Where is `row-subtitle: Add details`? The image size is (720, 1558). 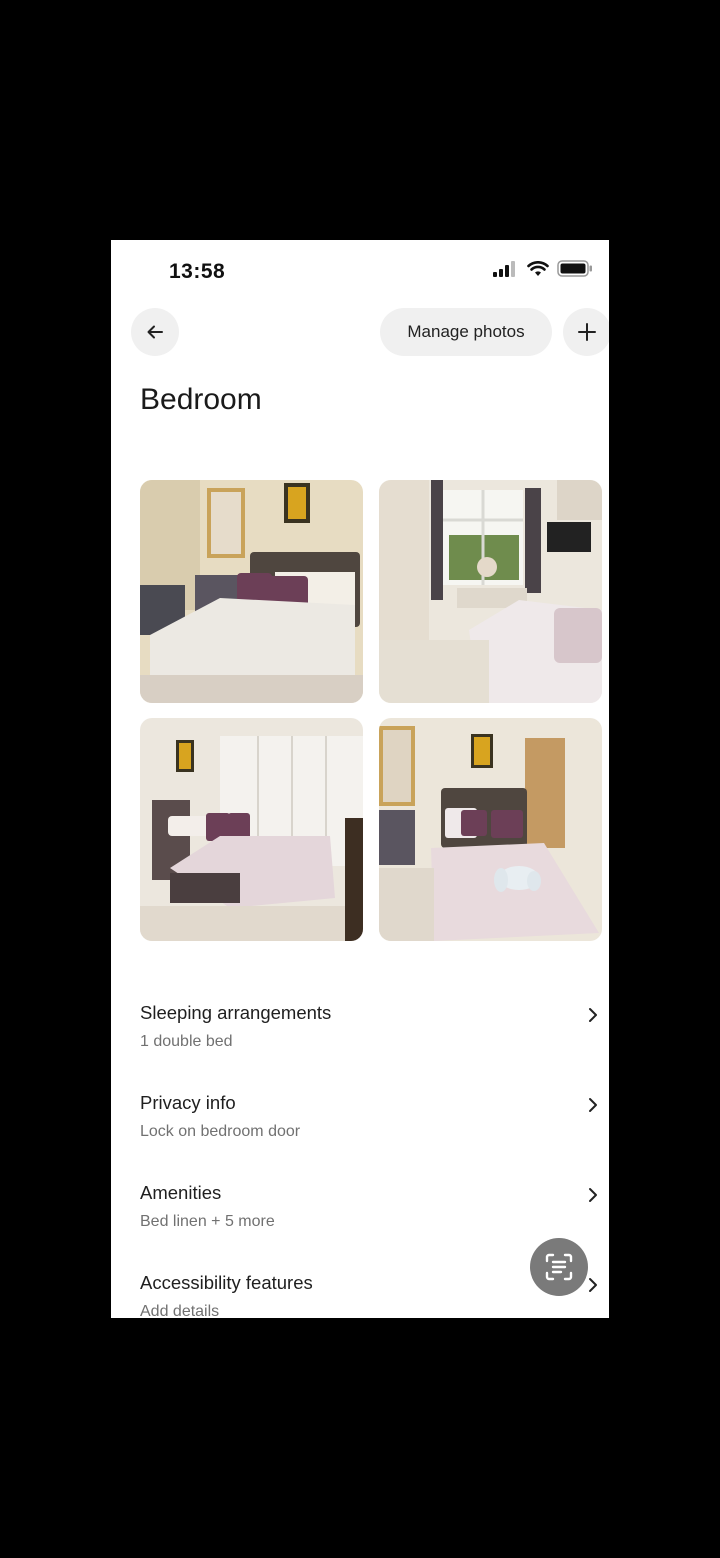
row-subtitle: Add details is located at coordinates (180, 1310).